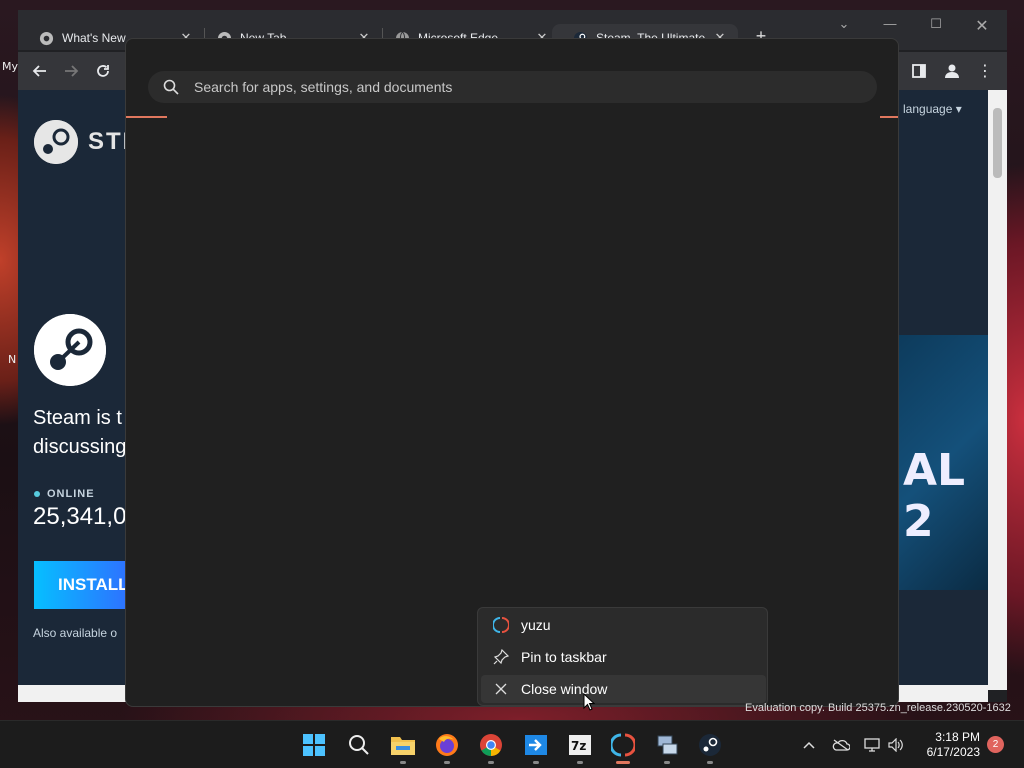  What do you see at coordinates (314, 745) in the screenshot?
I see `start-icon` at bounding box center [314, 745].